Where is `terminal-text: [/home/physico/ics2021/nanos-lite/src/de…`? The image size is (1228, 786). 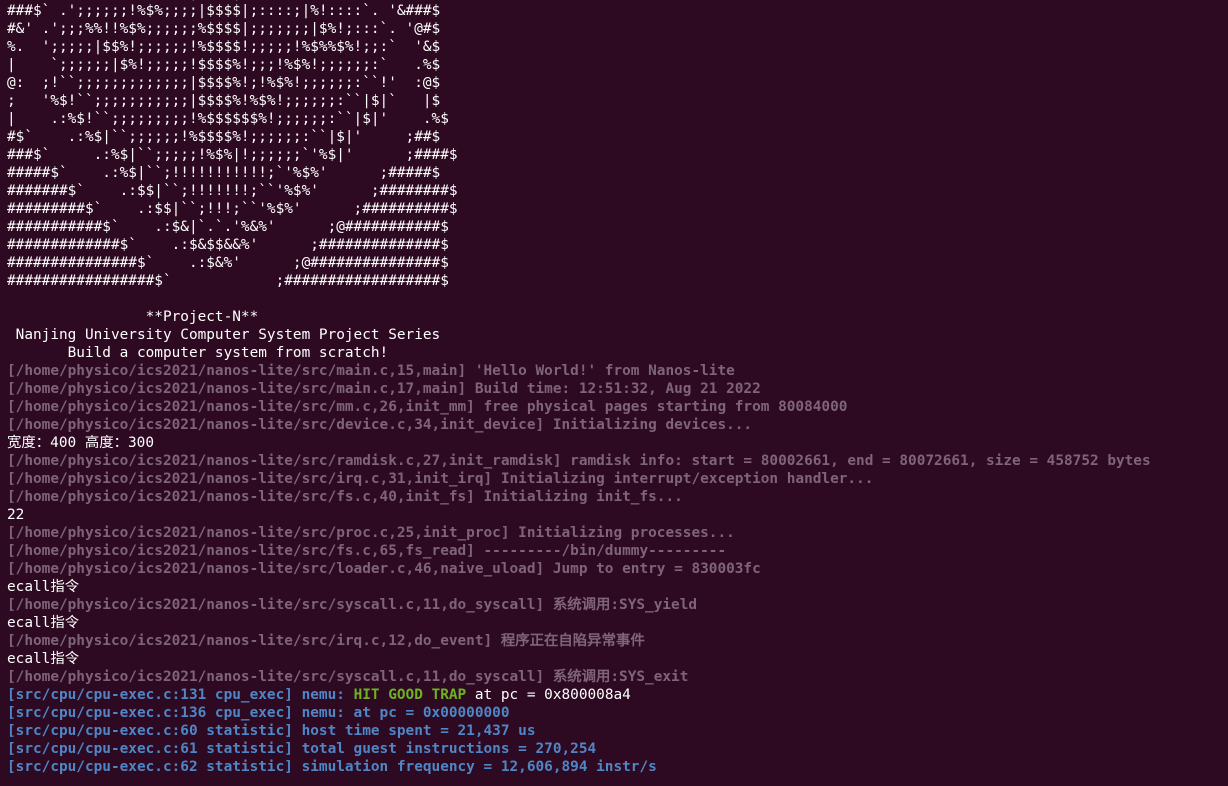 terminal-text: [/home/physico/ics2021/nanos-lite/src/de… is located at coordinates (380, 425).